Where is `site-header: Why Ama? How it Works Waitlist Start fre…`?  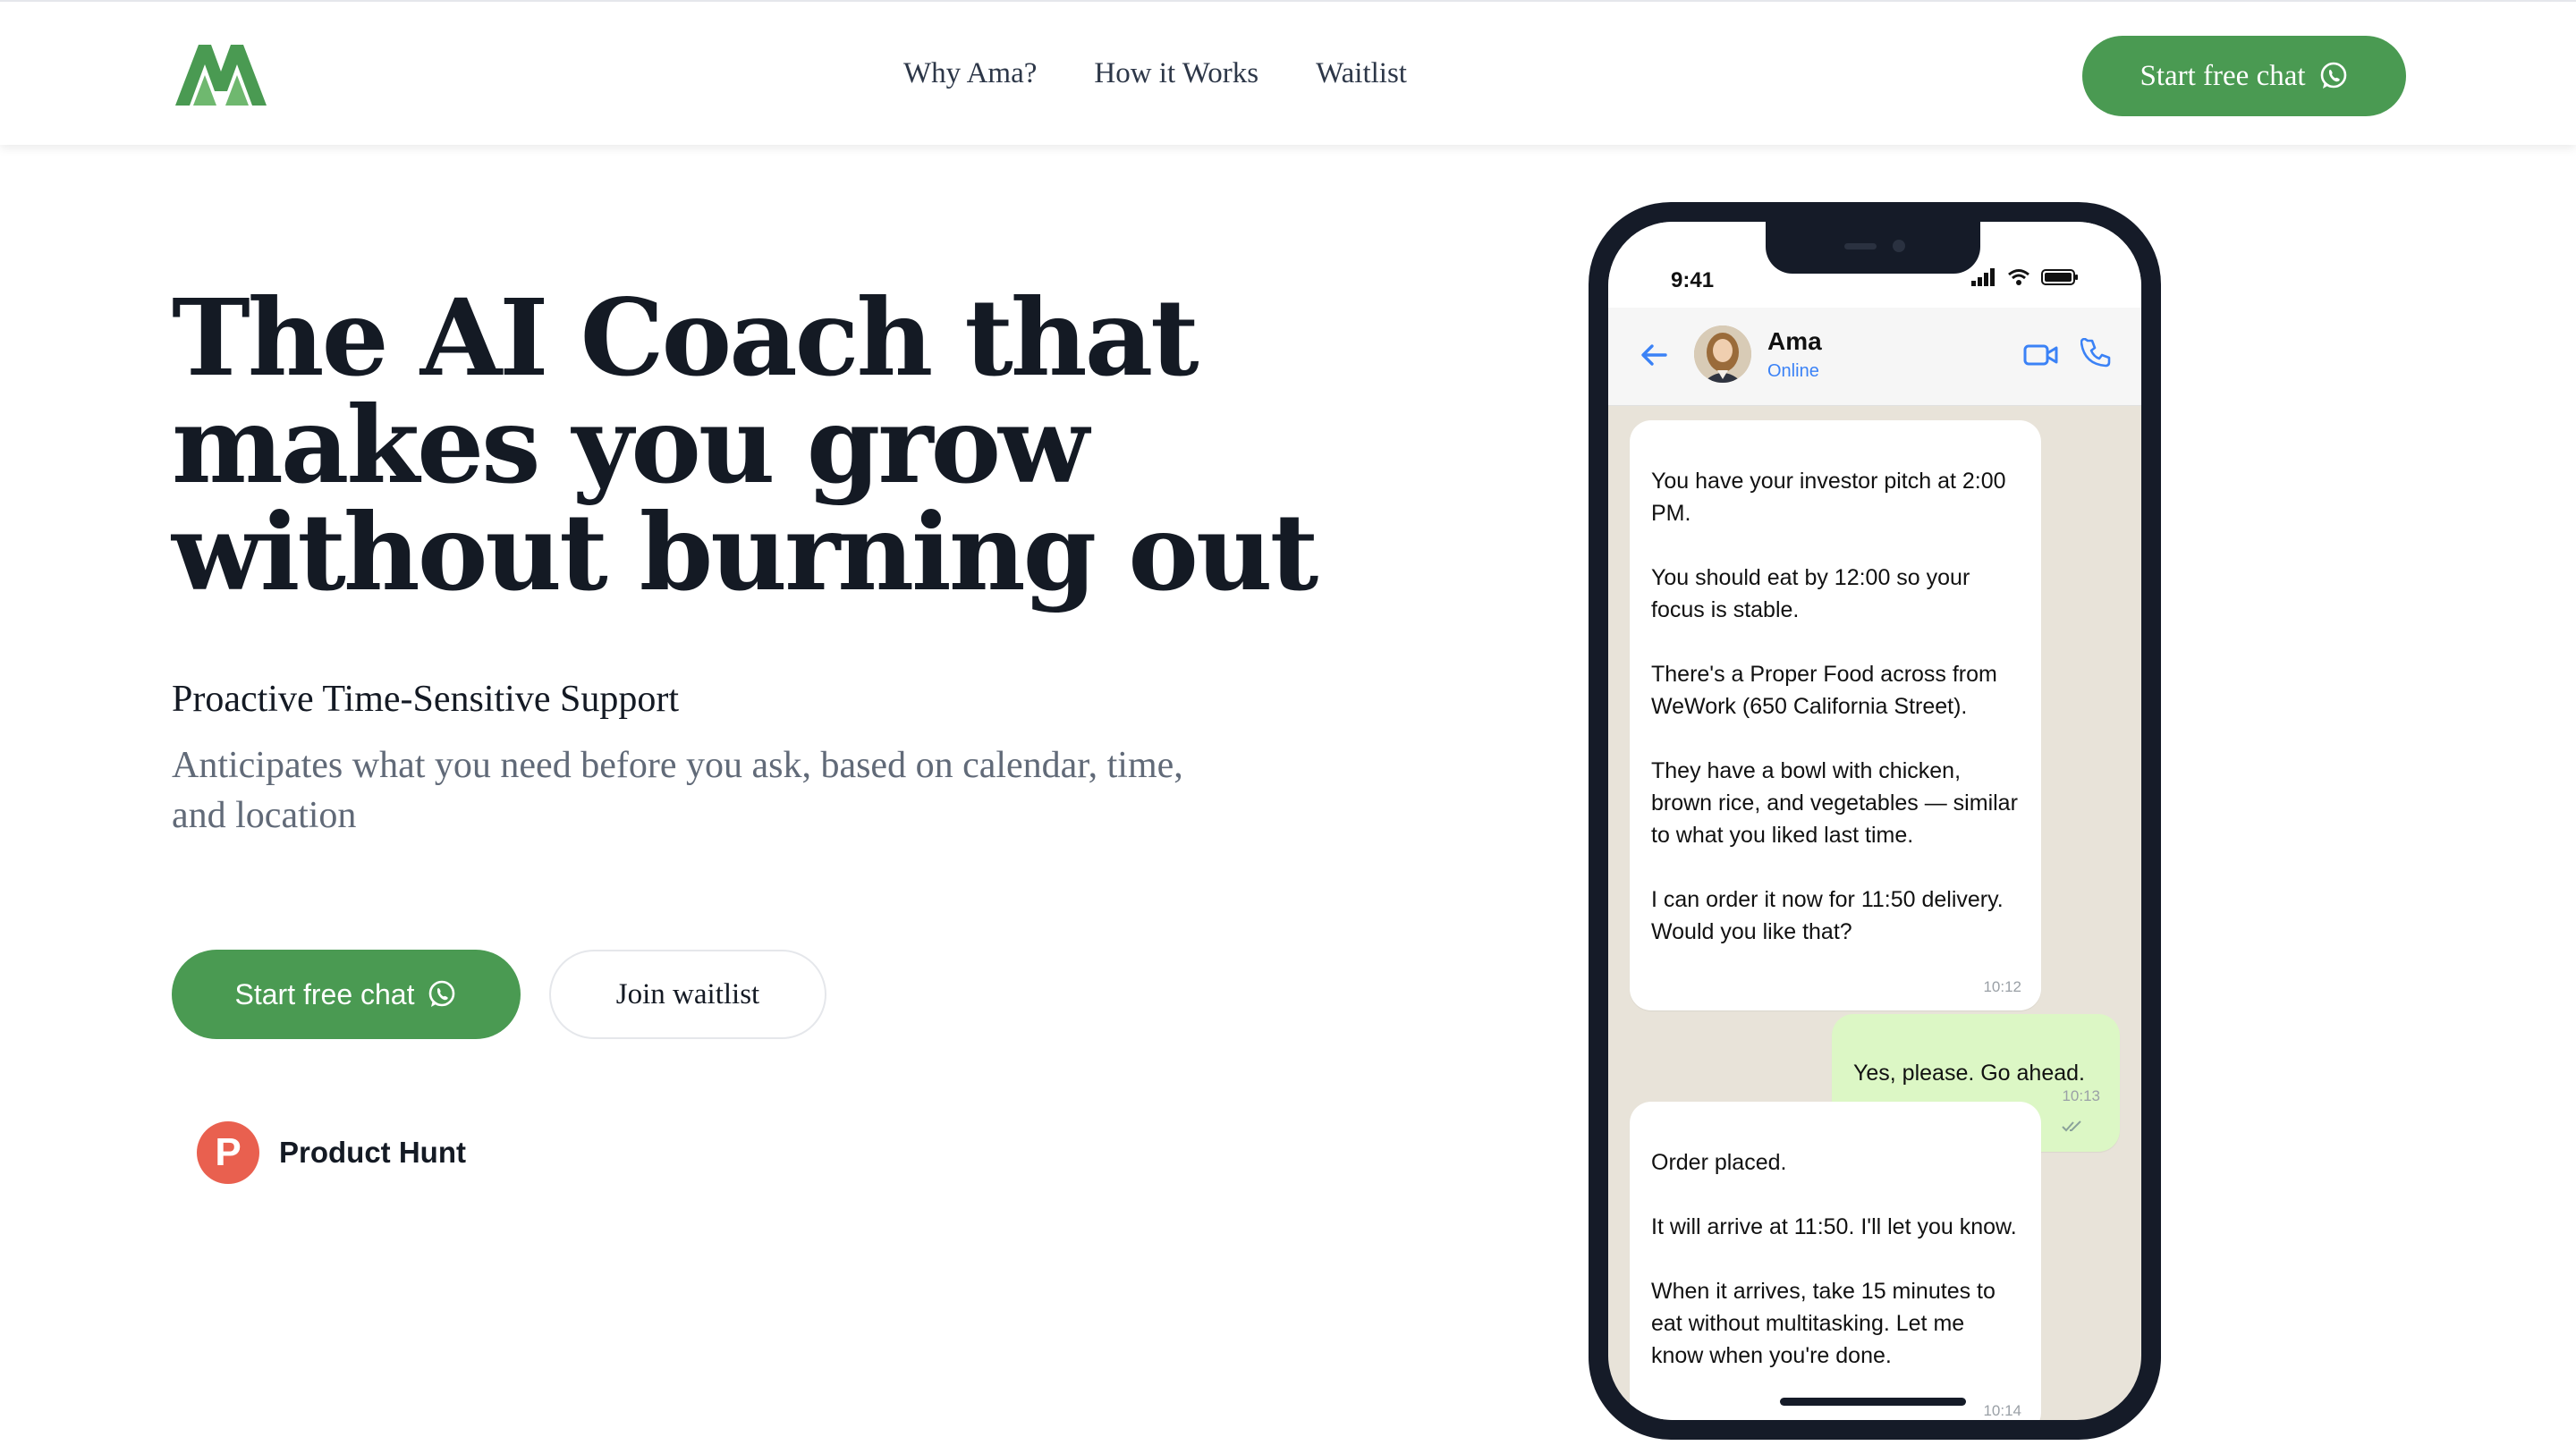
site-header: Why Ama? How it Works Waitlist Start fre… is located at coordinates (1288, 72).